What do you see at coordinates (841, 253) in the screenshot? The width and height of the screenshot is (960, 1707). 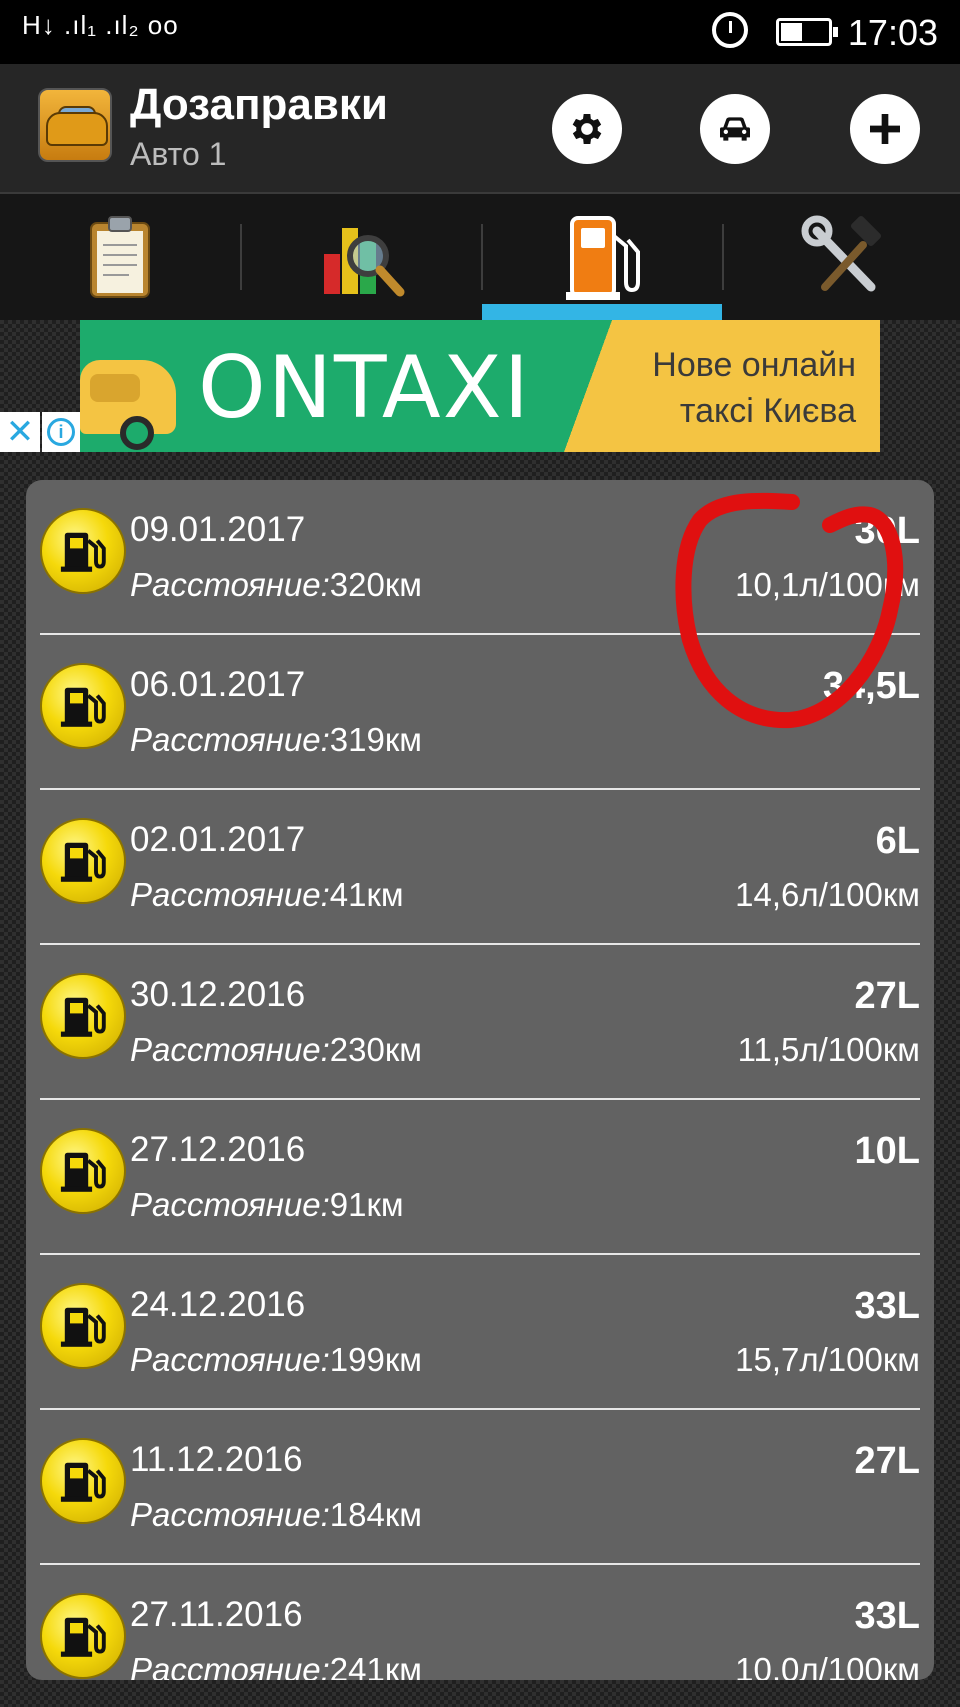 I see `tools-icon` at bounding box center [841, 253].